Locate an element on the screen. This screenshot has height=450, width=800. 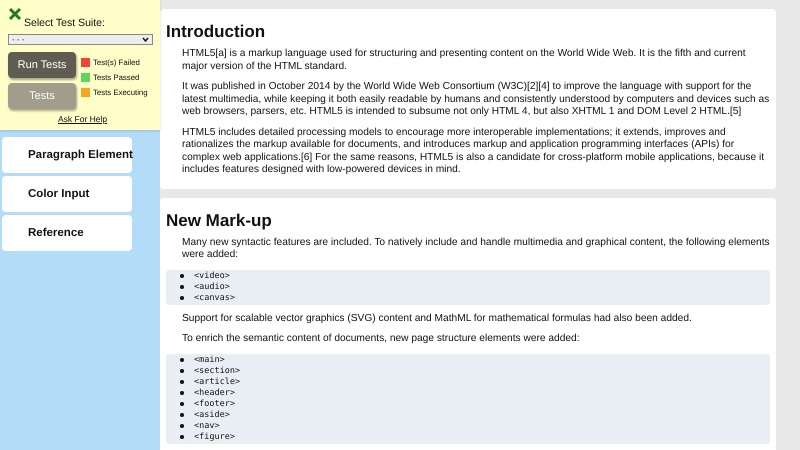
test-button: Run Tests is located at coordinates (42, 65).